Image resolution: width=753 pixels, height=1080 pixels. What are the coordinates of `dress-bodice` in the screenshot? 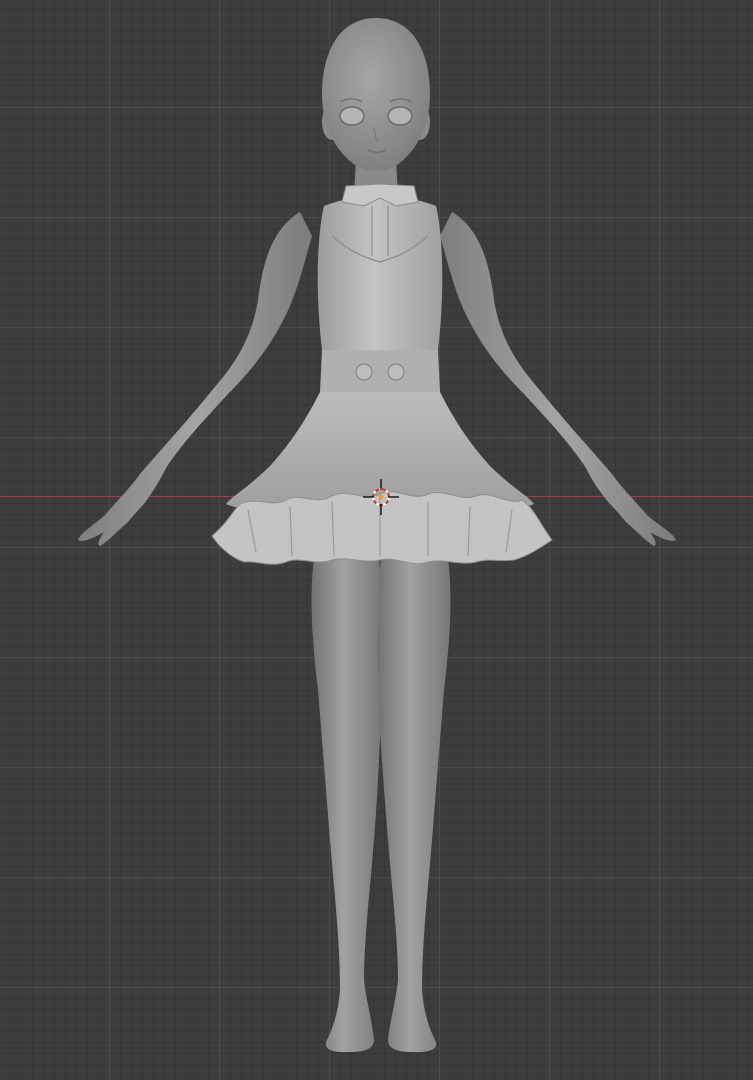 It's located at (380, 266).